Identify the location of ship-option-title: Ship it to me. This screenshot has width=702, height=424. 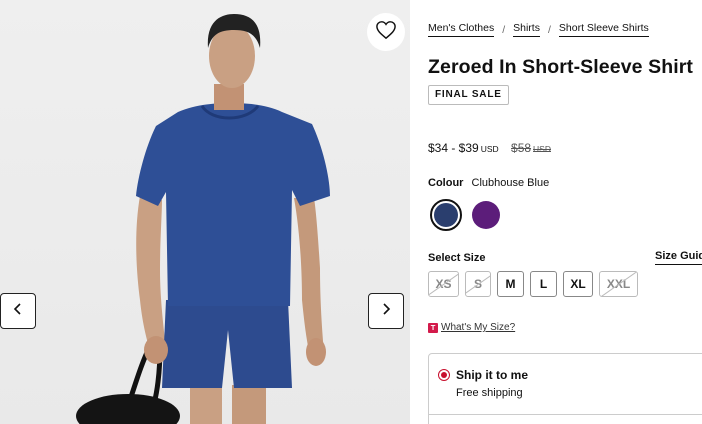
(492, 375).